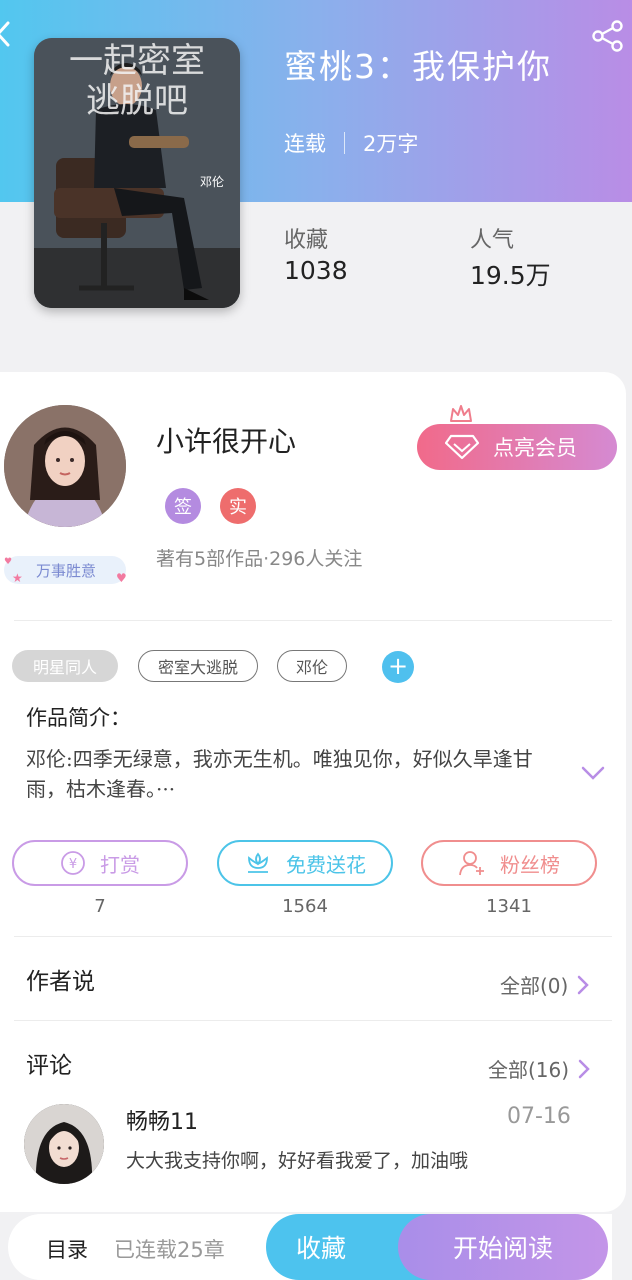 This screenshot has height=1280, width=632. I want to click on comment-date: 07-16, so click(539, 1116).